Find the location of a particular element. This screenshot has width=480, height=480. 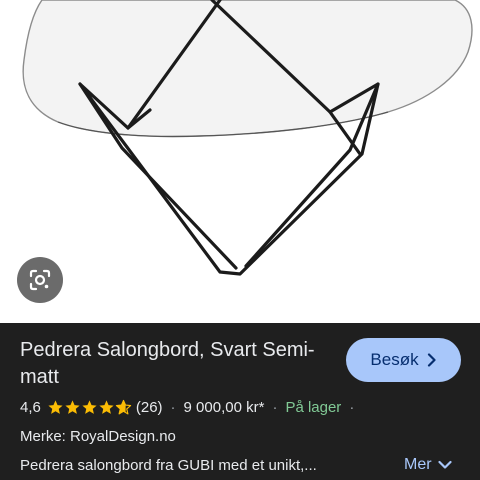

more-button: Mer is located at coordinates (428, 465).